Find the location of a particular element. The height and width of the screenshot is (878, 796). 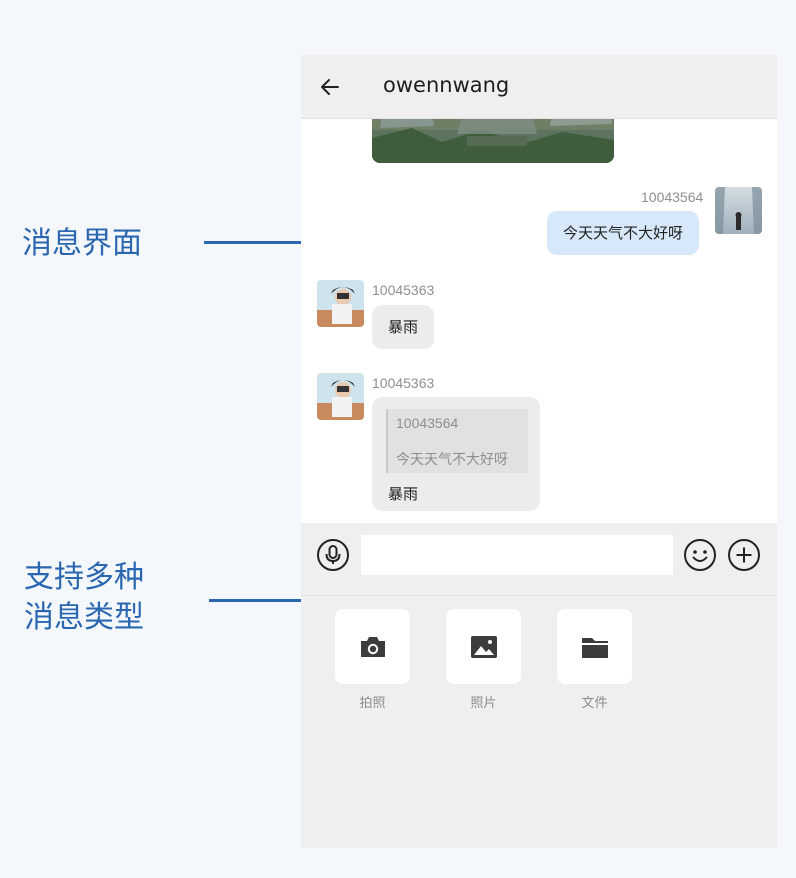

file-label: 文件 is located at coordinates (594, 703).